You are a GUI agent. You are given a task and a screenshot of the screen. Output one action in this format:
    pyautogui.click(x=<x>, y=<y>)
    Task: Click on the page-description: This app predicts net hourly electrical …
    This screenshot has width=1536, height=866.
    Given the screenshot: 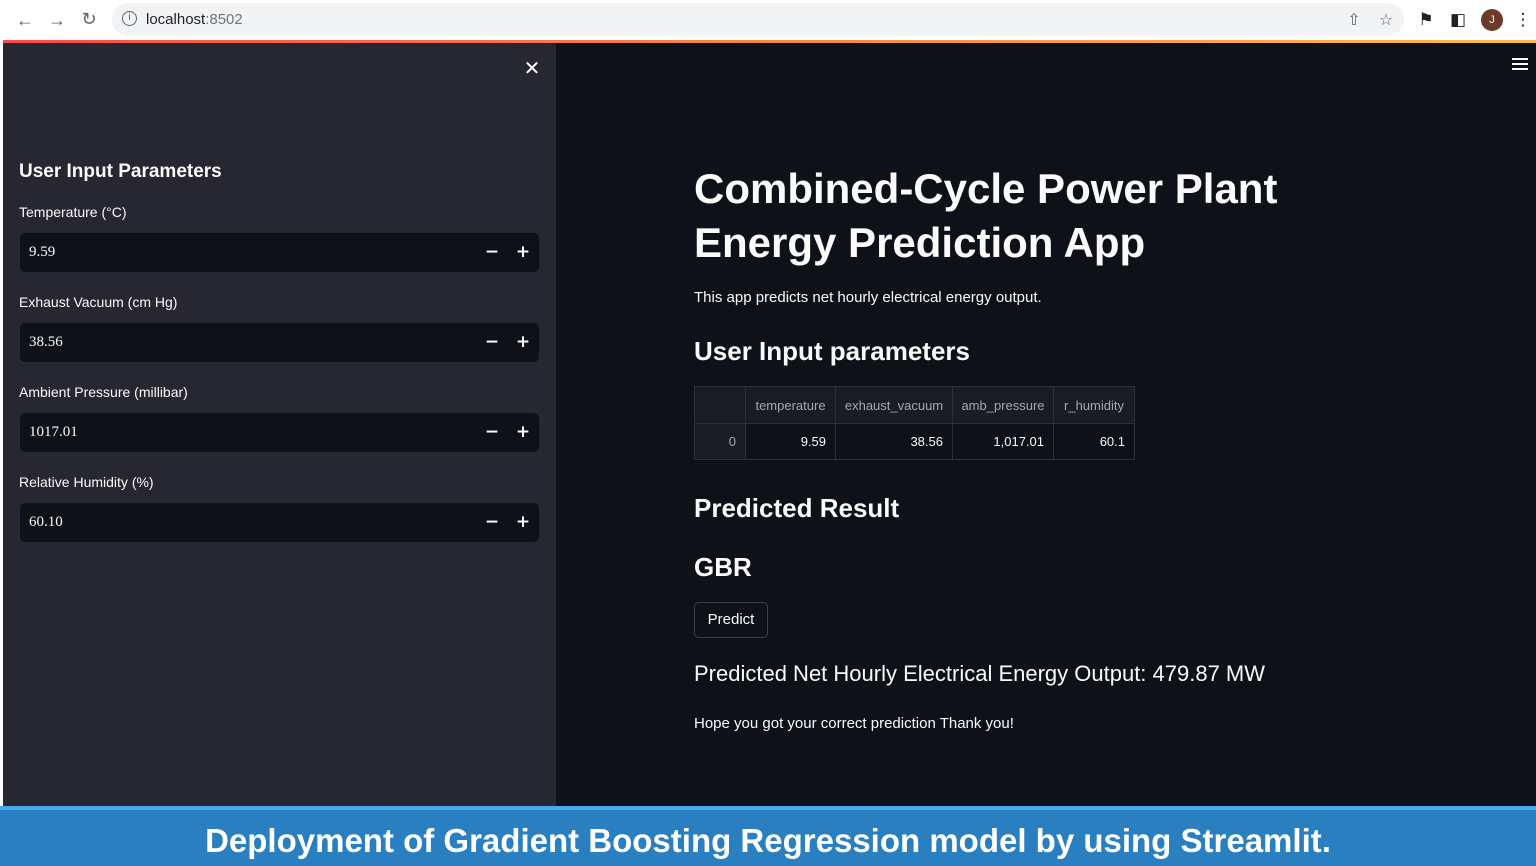 What is the action you would take?
    pyautogui.click(x=868, y=297)
    